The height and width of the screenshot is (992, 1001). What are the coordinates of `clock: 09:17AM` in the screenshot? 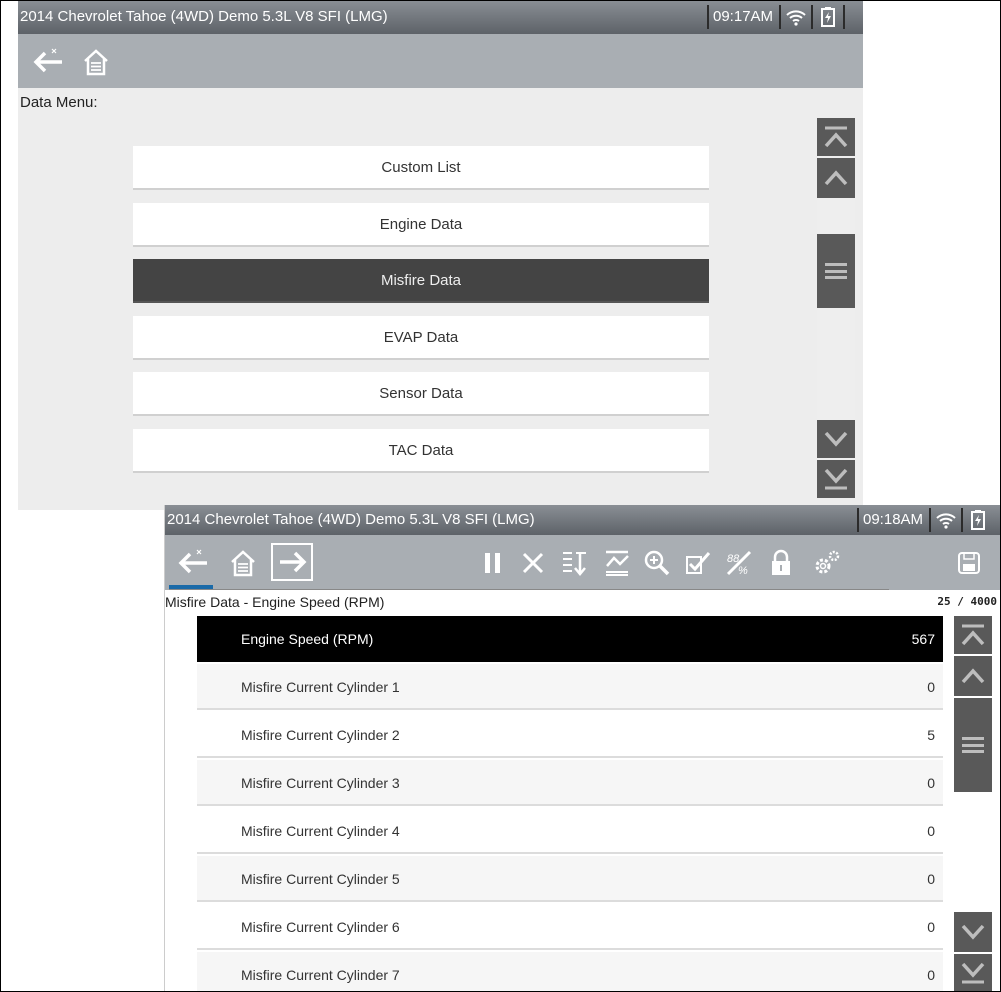 It's located at (743, 17).